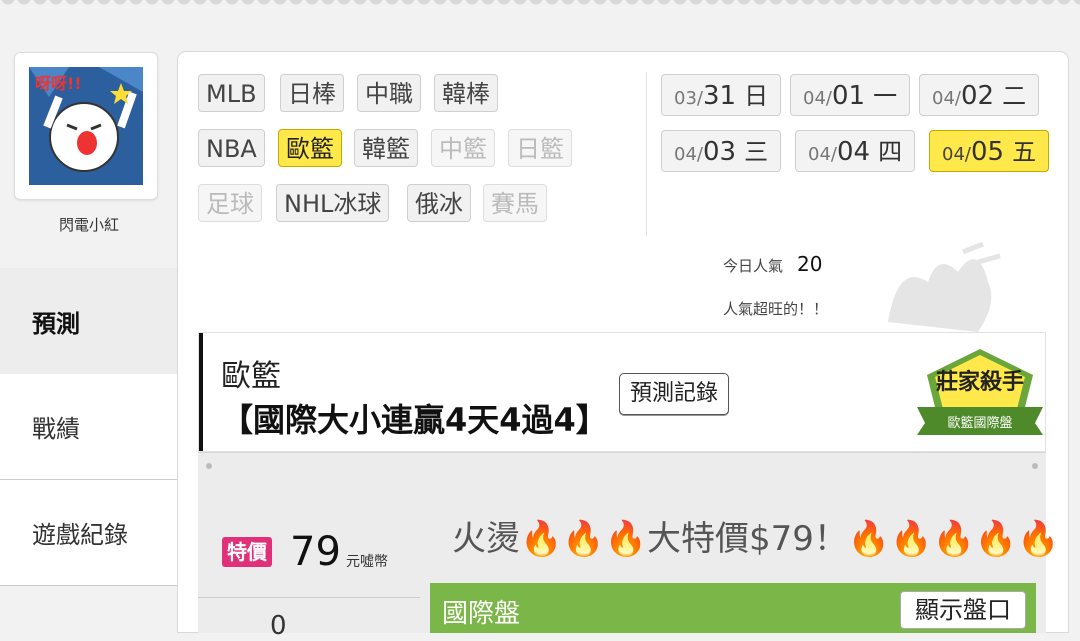 This screenshot has width=1080, height=641. I want to click on avatar: 呀呀!!, so click(86, 126).